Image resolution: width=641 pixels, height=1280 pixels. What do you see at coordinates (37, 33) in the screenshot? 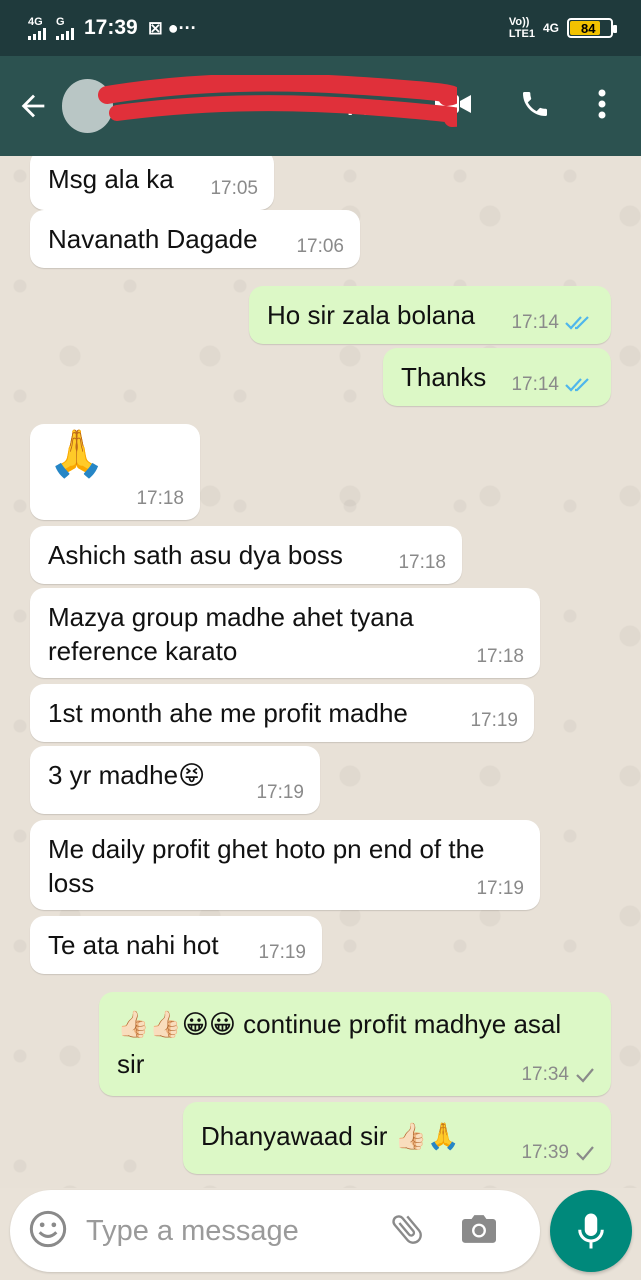
I see `signal-bars-icon` at bounding box center [37, 33].